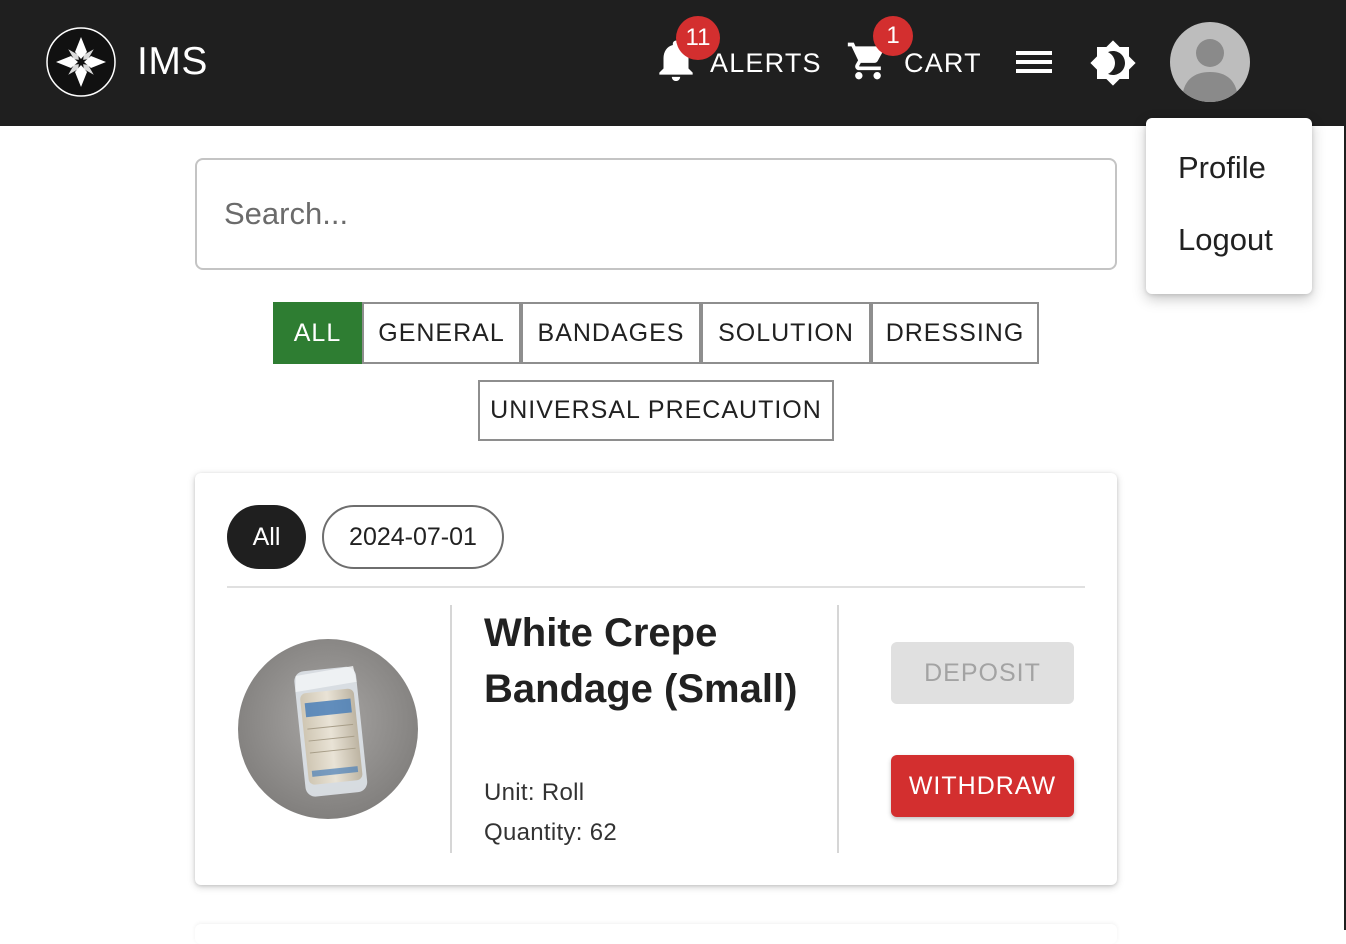 The width and height of the screenshot is (1346, 944). I want to click on cart-count-badge: 1, so click(893, 36).